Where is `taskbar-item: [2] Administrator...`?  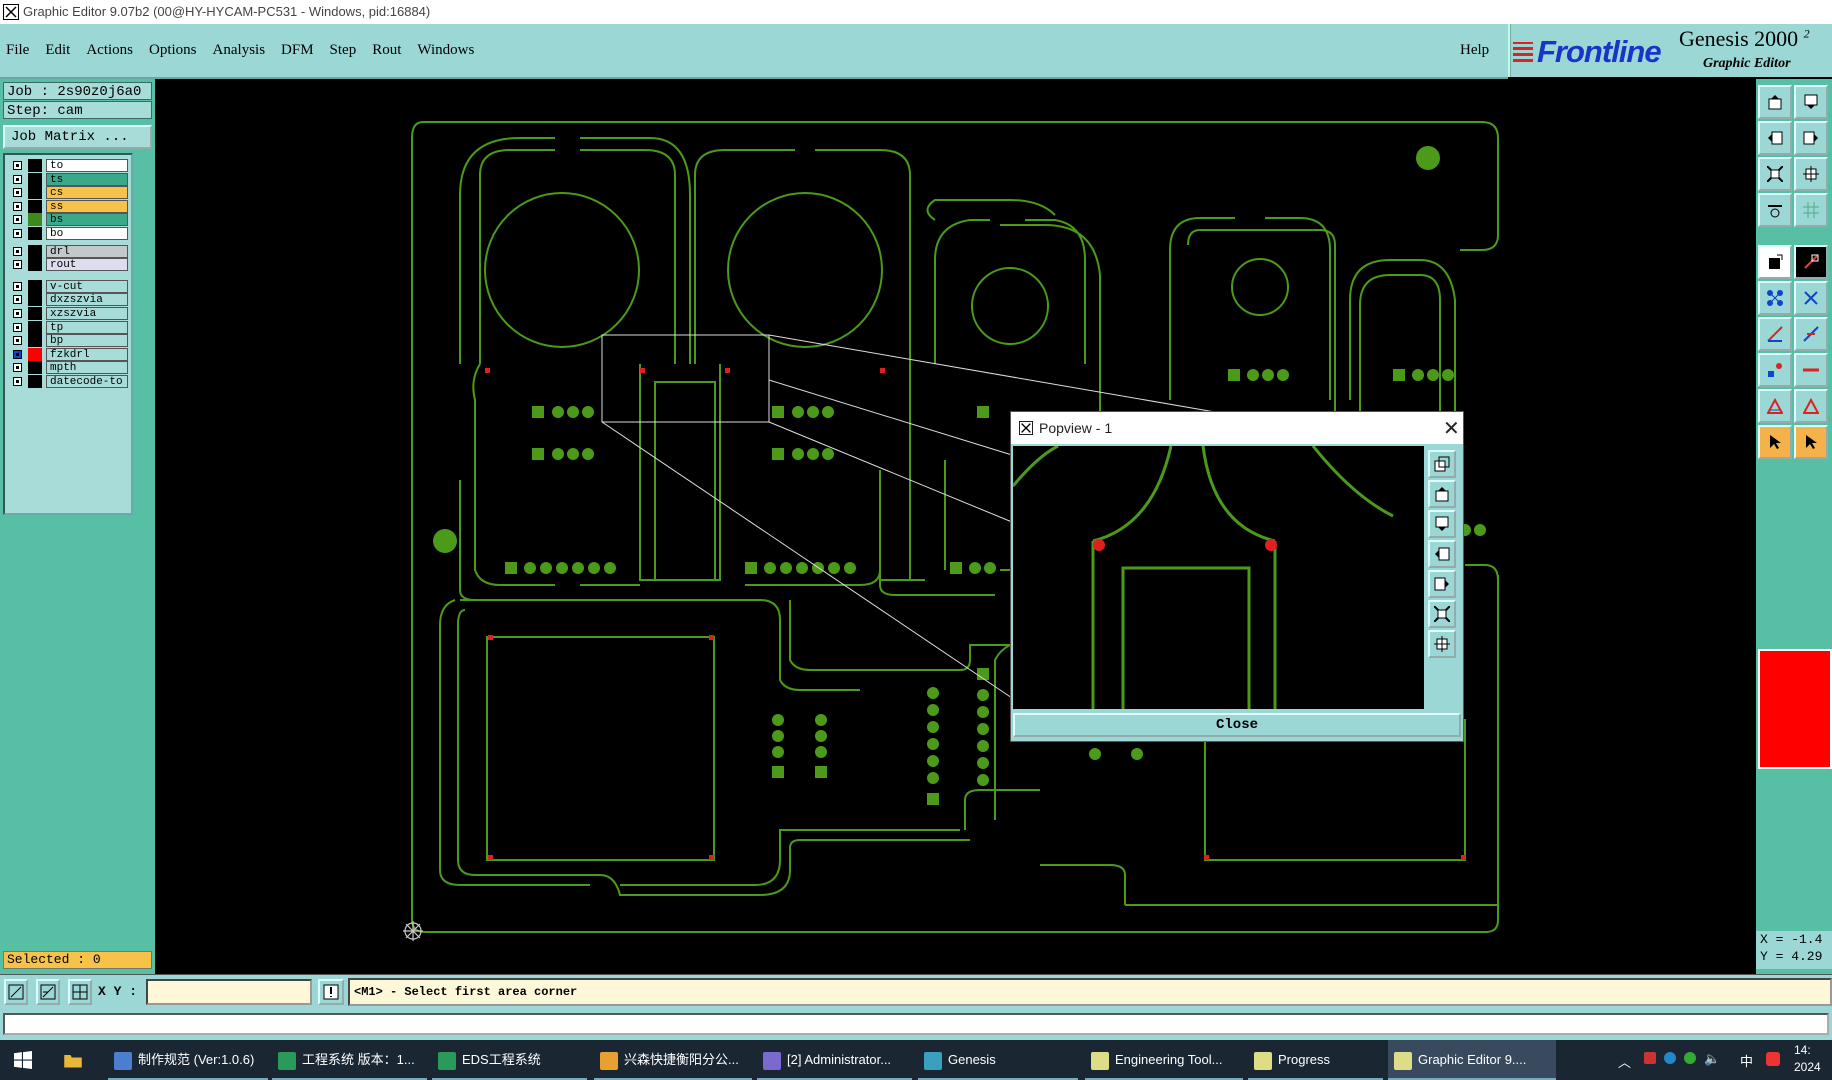 taskbar-item: [2] Administrator... is located at coordinates (834, 1060).